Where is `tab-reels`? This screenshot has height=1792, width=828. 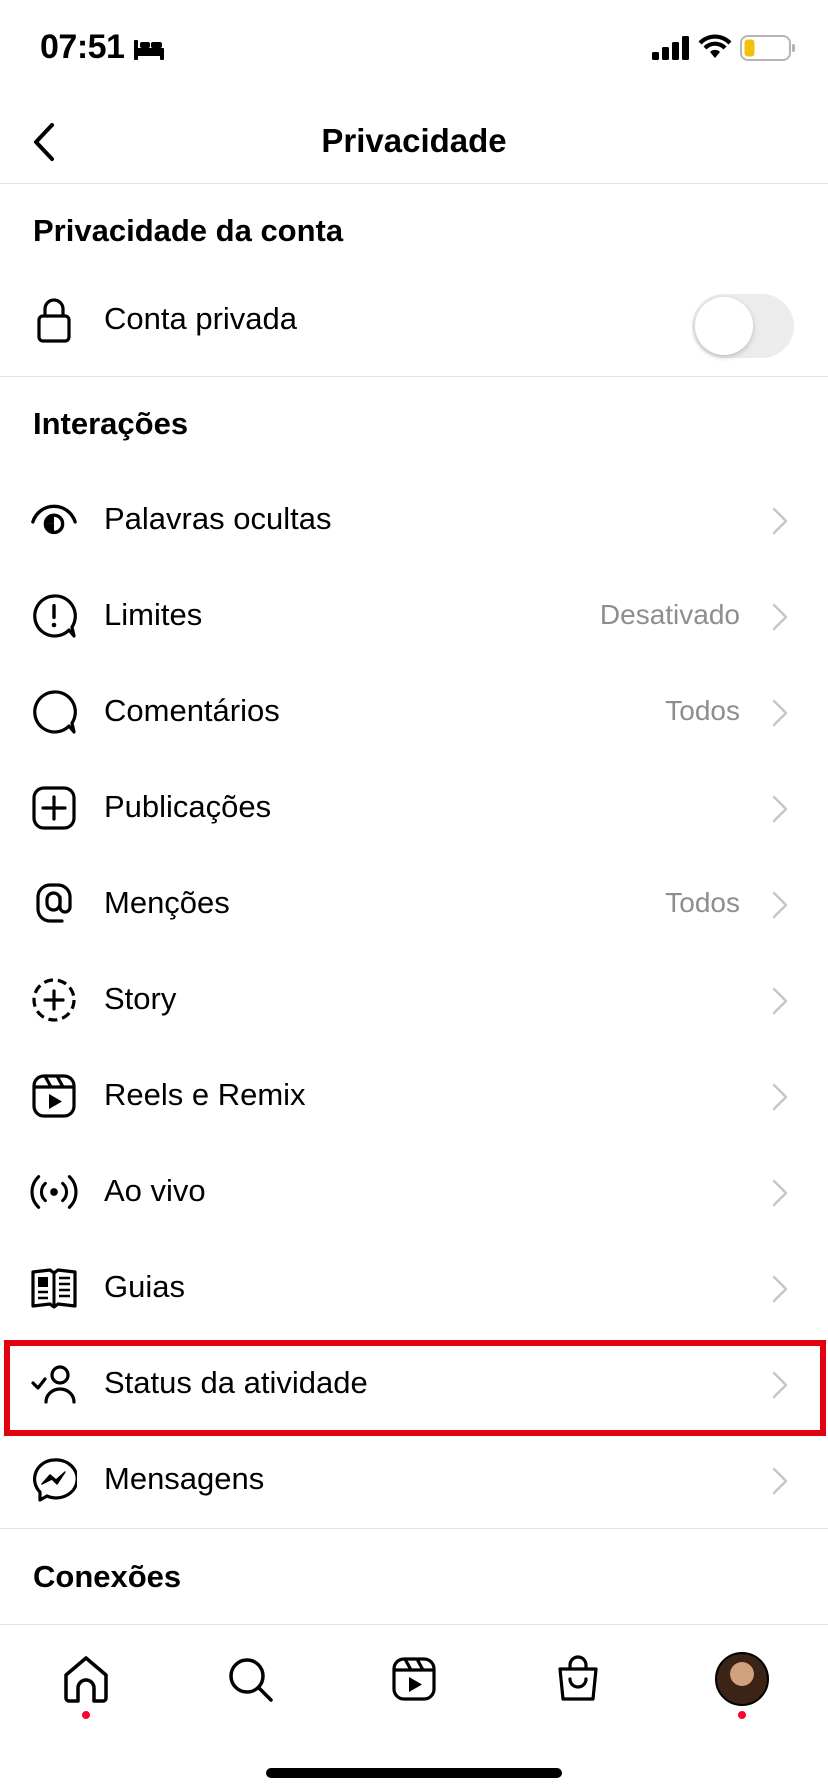
tab-reels is located at coordinates (414, 1679).